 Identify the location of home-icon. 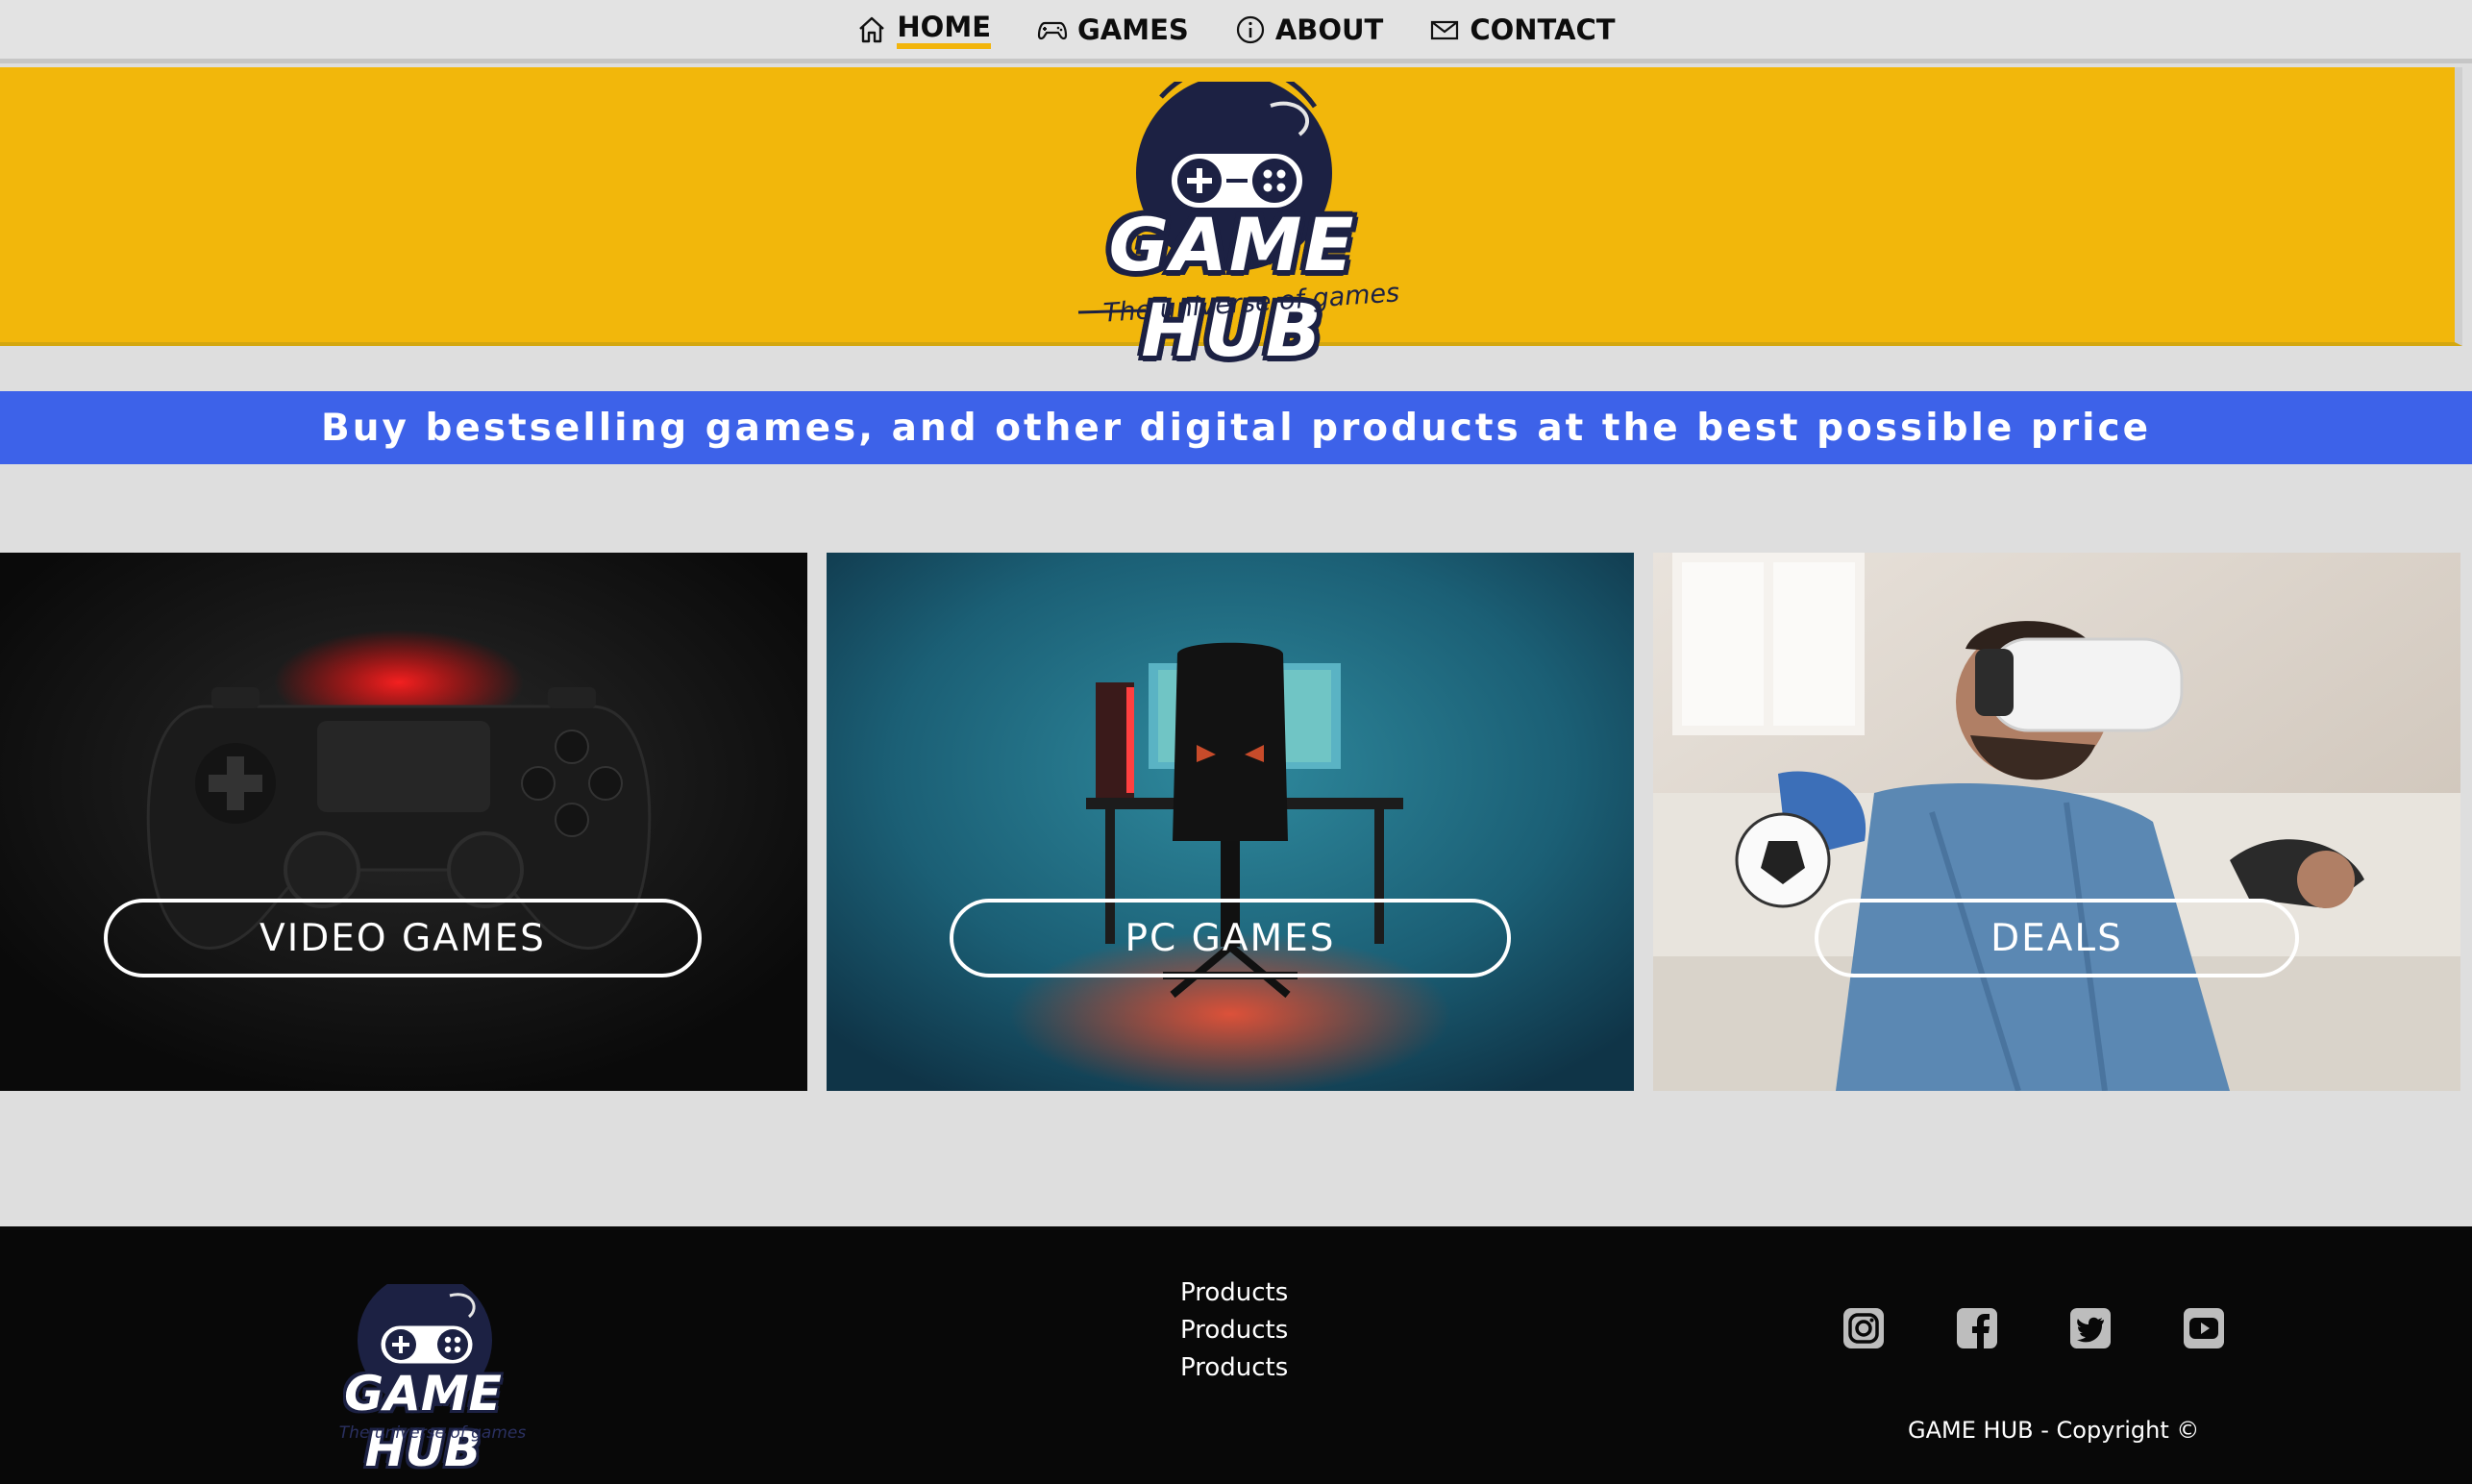
(872, 29).